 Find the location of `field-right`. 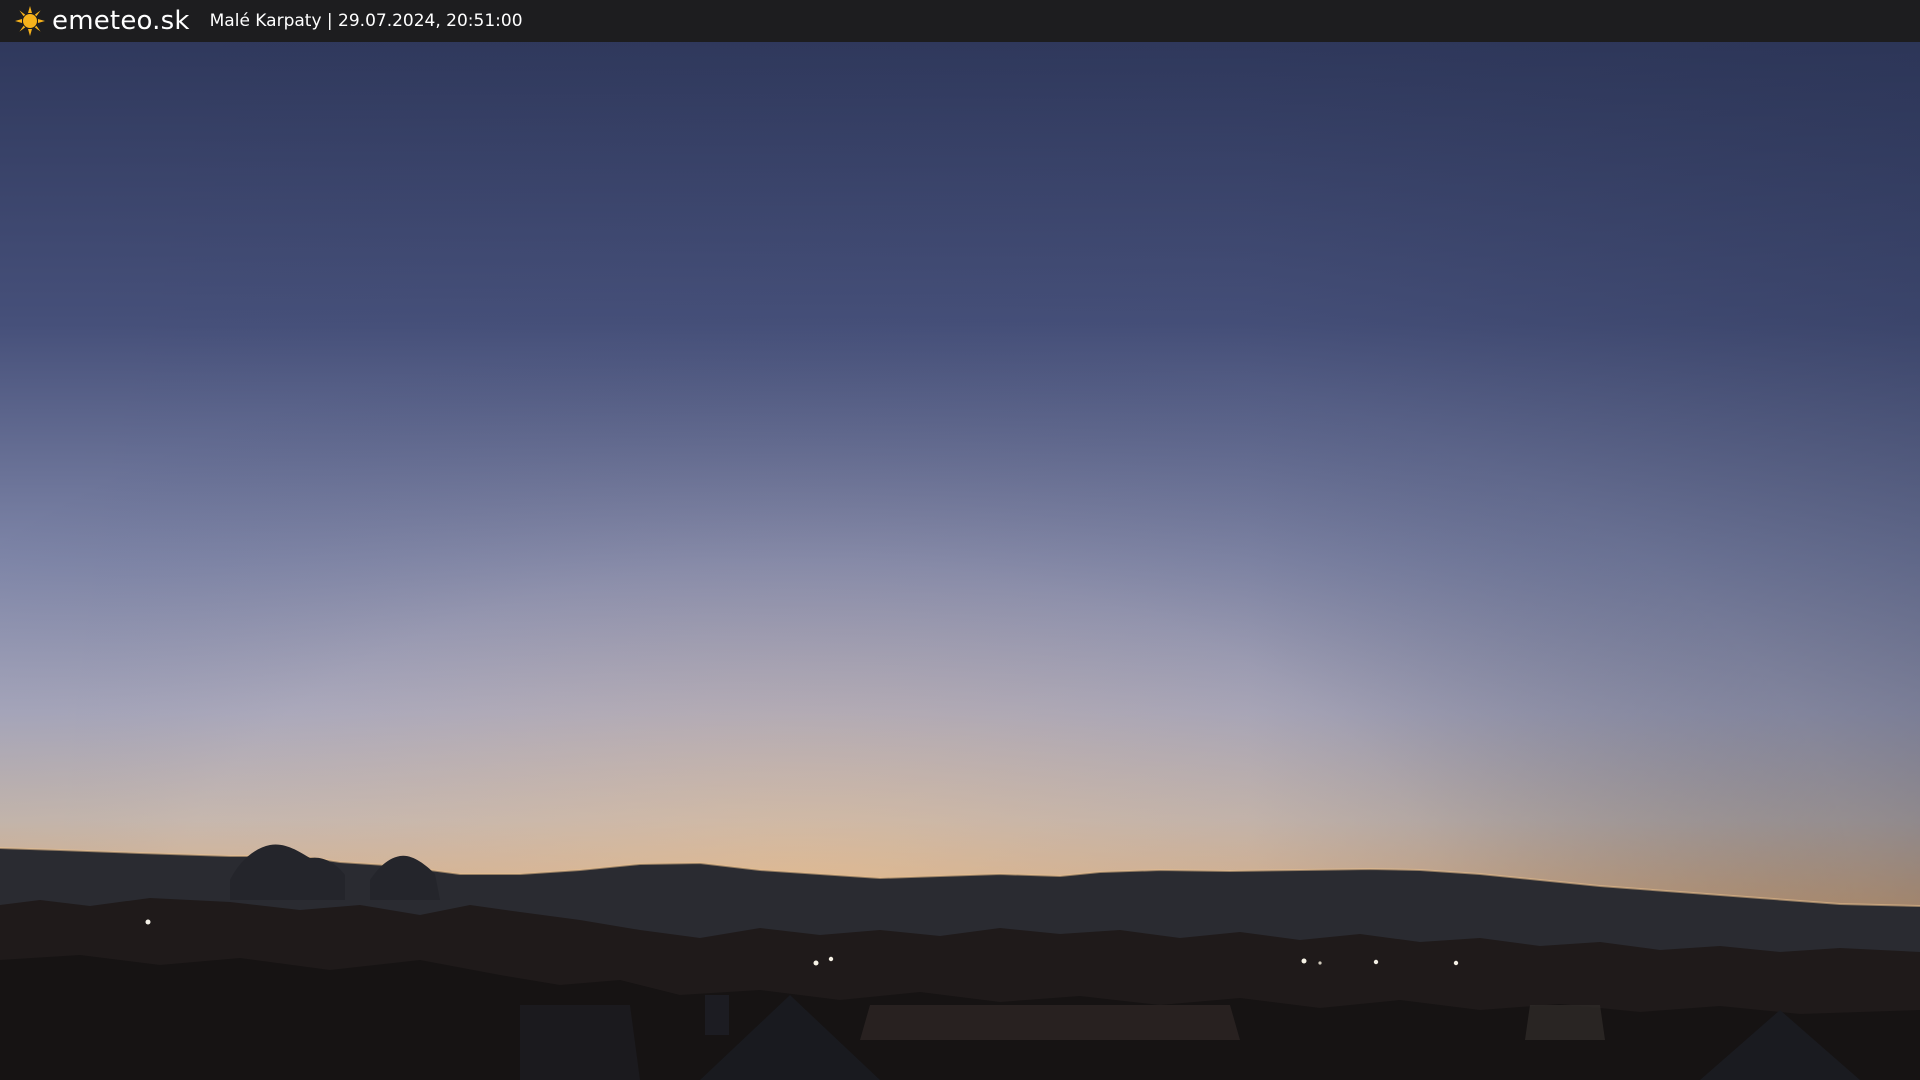

field-right is located at coordinates (1565, 1022).